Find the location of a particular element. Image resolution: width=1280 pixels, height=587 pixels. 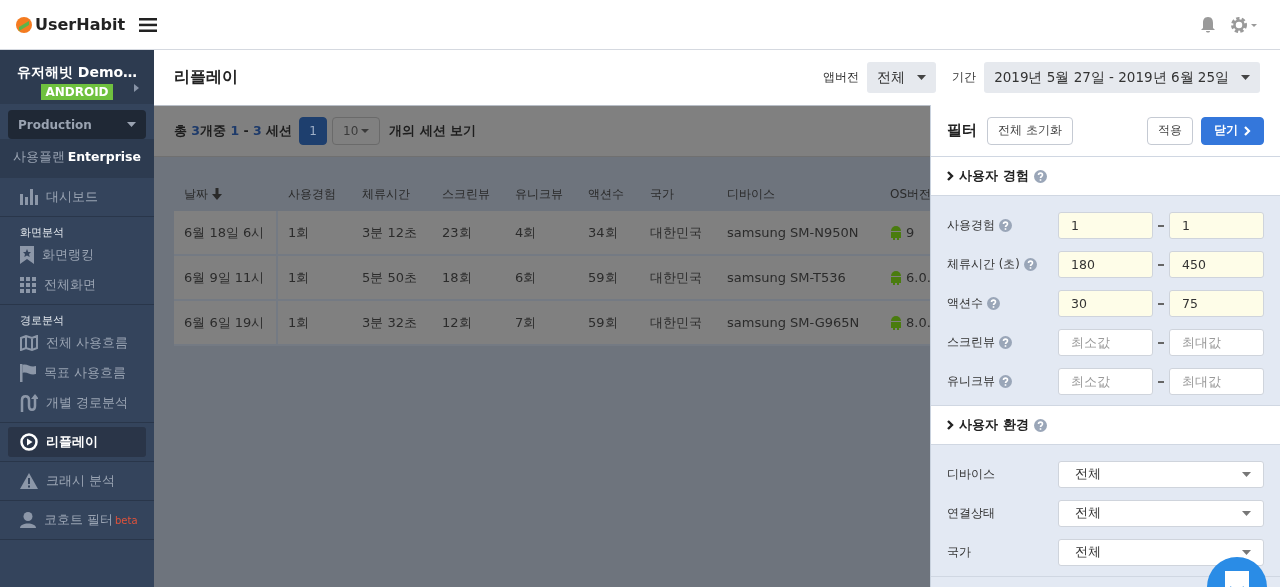

sort-arrow-icon is located at coordinates (217, 194).